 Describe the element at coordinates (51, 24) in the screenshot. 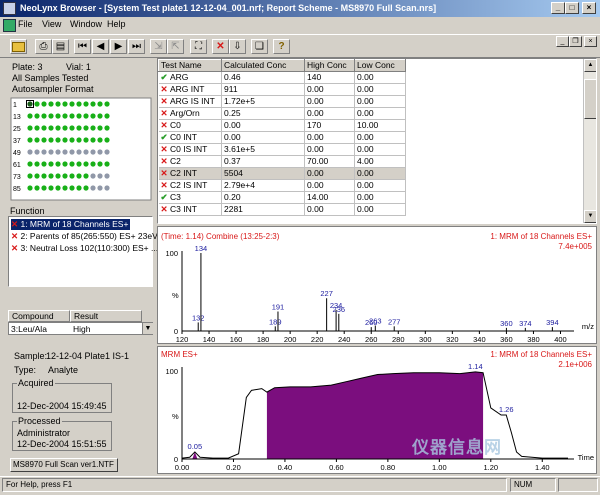

I see `menu-view: View` at that location.